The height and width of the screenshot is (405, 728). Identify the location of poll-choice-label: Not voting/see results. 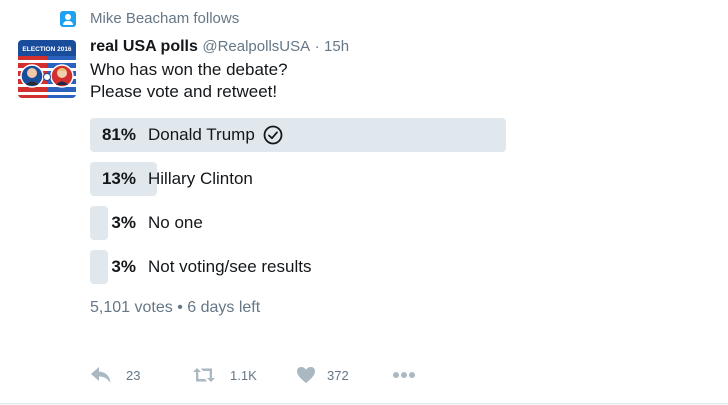
(230, 266).